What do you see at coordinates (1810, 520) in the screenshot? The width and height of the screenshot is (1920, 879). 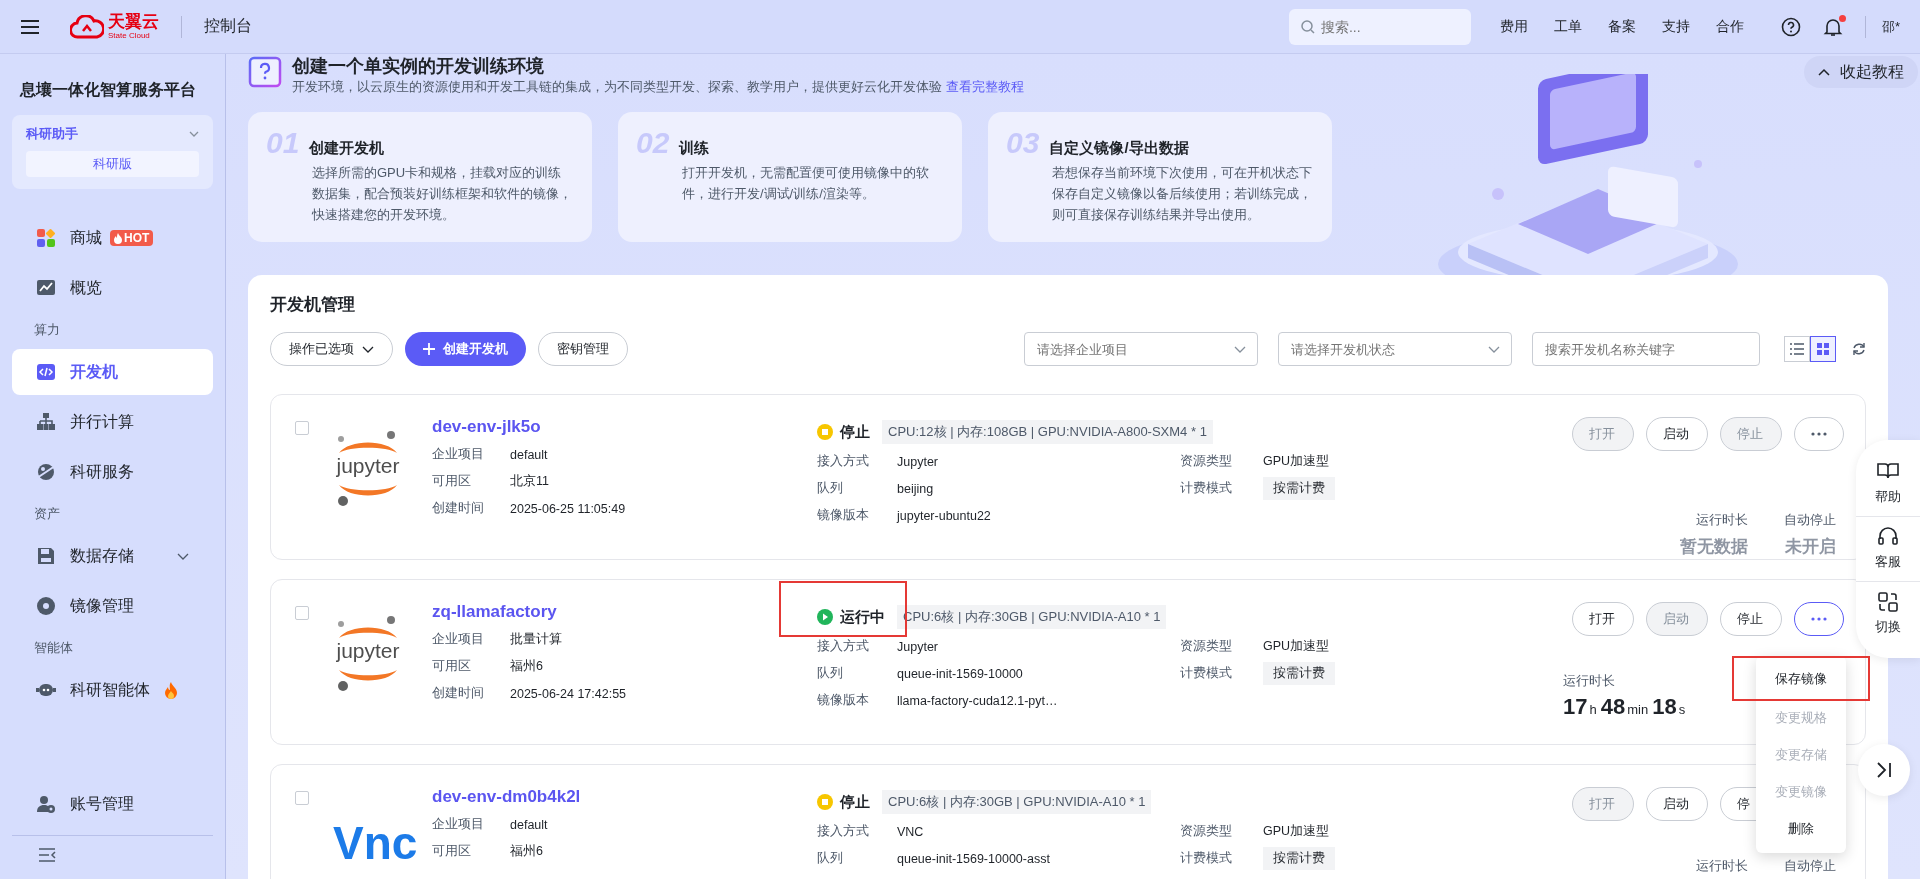 I see `stat-label: 自动停止` at bounding box center [1810, 520].